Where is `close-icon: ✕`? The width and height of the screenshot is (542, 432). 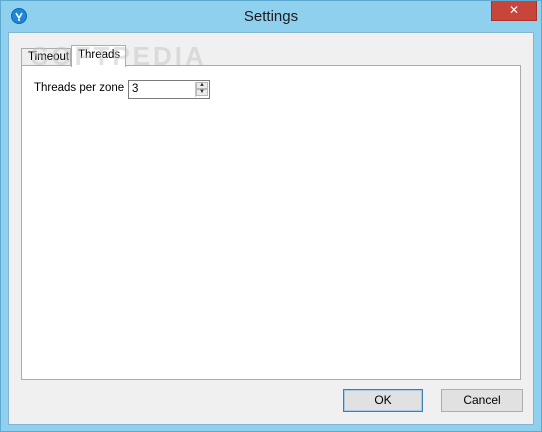
close-icon: ✕ is located at coordinates (514, 10).